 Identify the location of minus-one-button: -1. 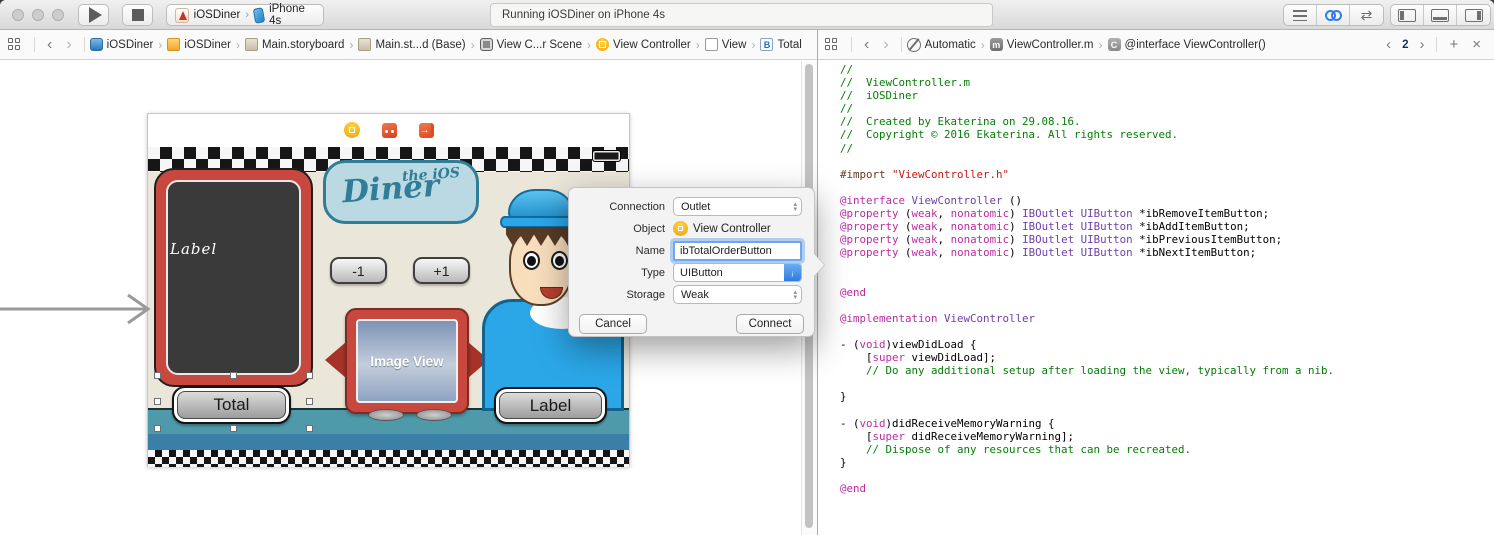
(358, 270).